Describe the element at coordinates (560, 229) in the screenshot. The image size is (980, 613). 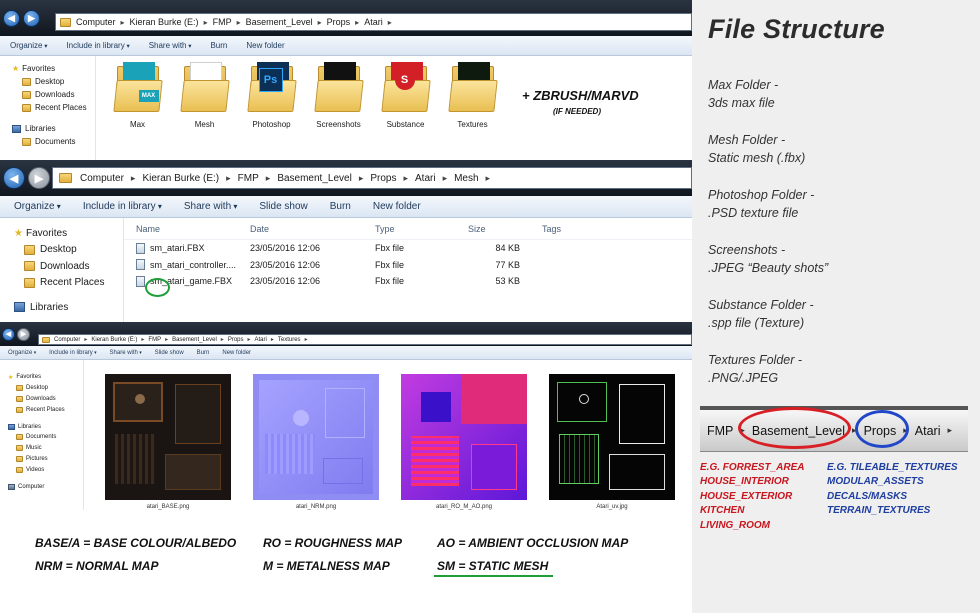
I see `column-header-tags: Tags` at that location.